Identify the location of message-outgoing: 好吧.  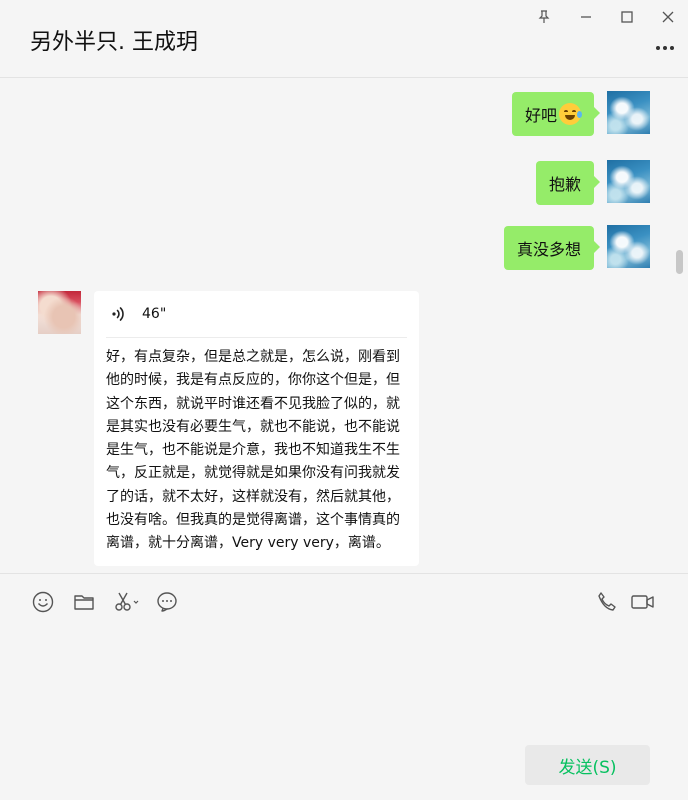
(556, 114).